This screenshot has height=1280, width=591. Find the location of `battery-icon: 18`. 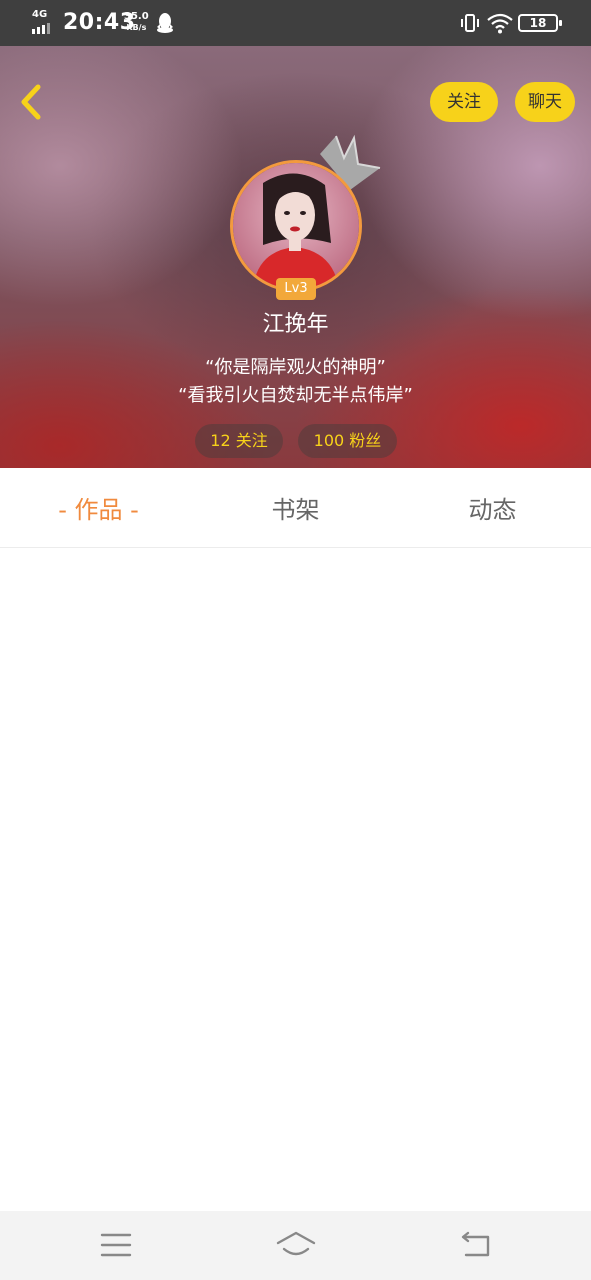

battery-icon: 18 is located at coordinates (540, 23).